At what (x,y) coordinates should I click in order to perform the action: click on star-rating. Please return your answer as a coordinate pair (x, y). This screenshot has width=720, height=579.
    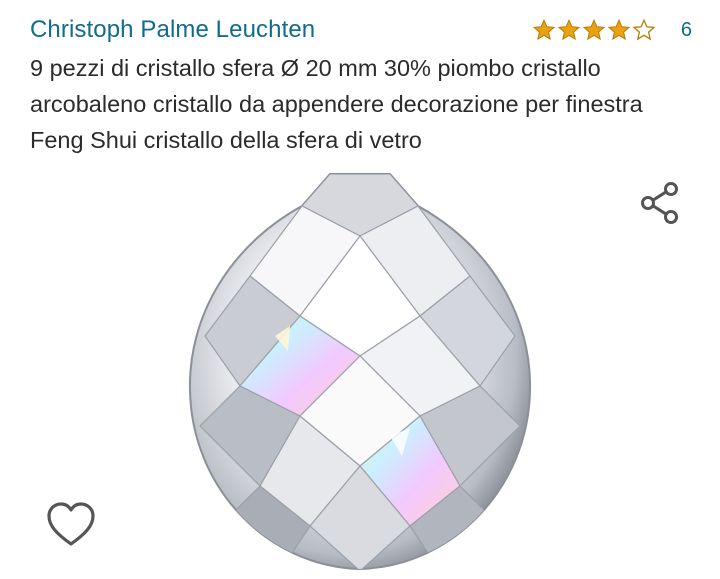
    Looking at the image, I should click on (594, 30).